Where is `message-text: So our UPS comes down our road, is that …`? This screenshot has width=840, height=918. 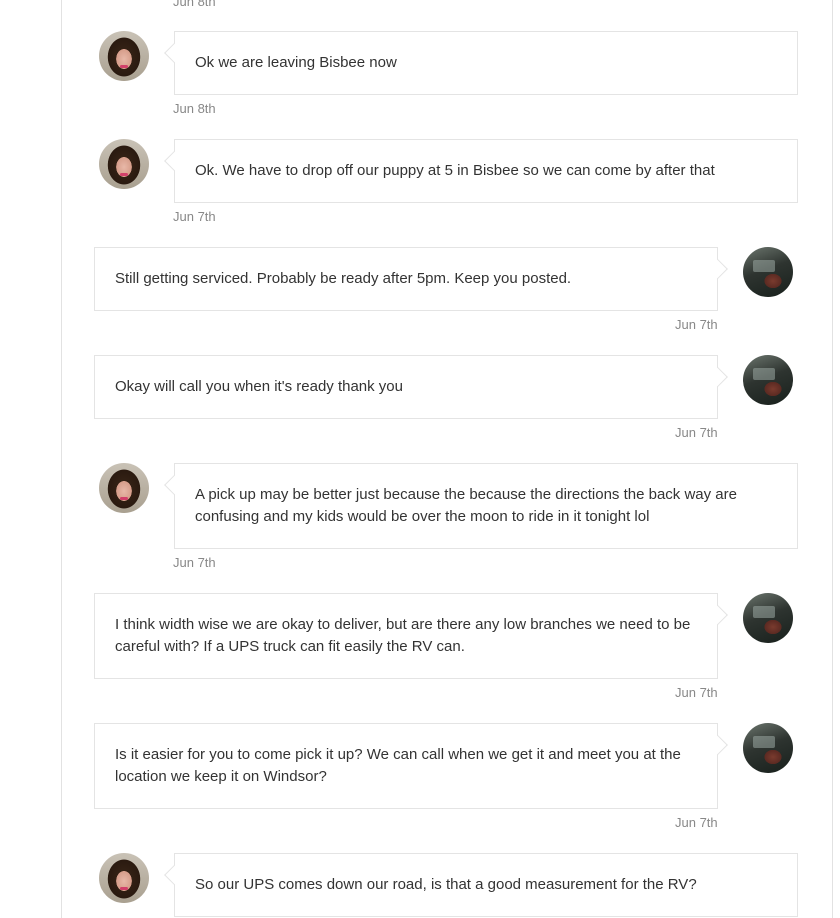 message-text: So our UPS comes down our road, is that … is located at coordinates (446, 884).